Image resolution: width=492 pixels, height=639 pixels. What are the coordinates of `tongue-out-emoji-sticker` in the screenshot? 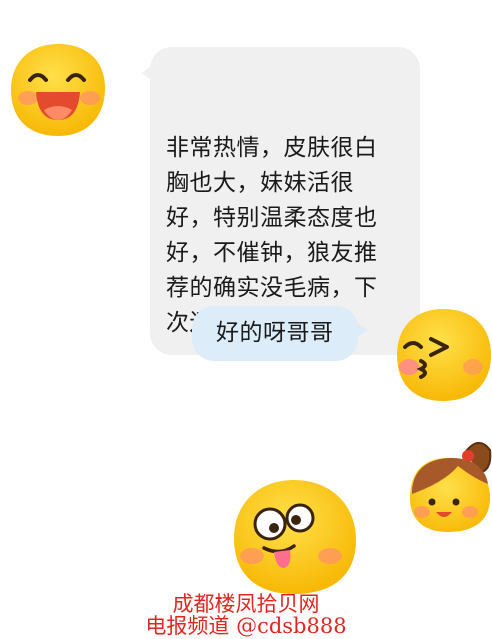 It's located at (295, 536).